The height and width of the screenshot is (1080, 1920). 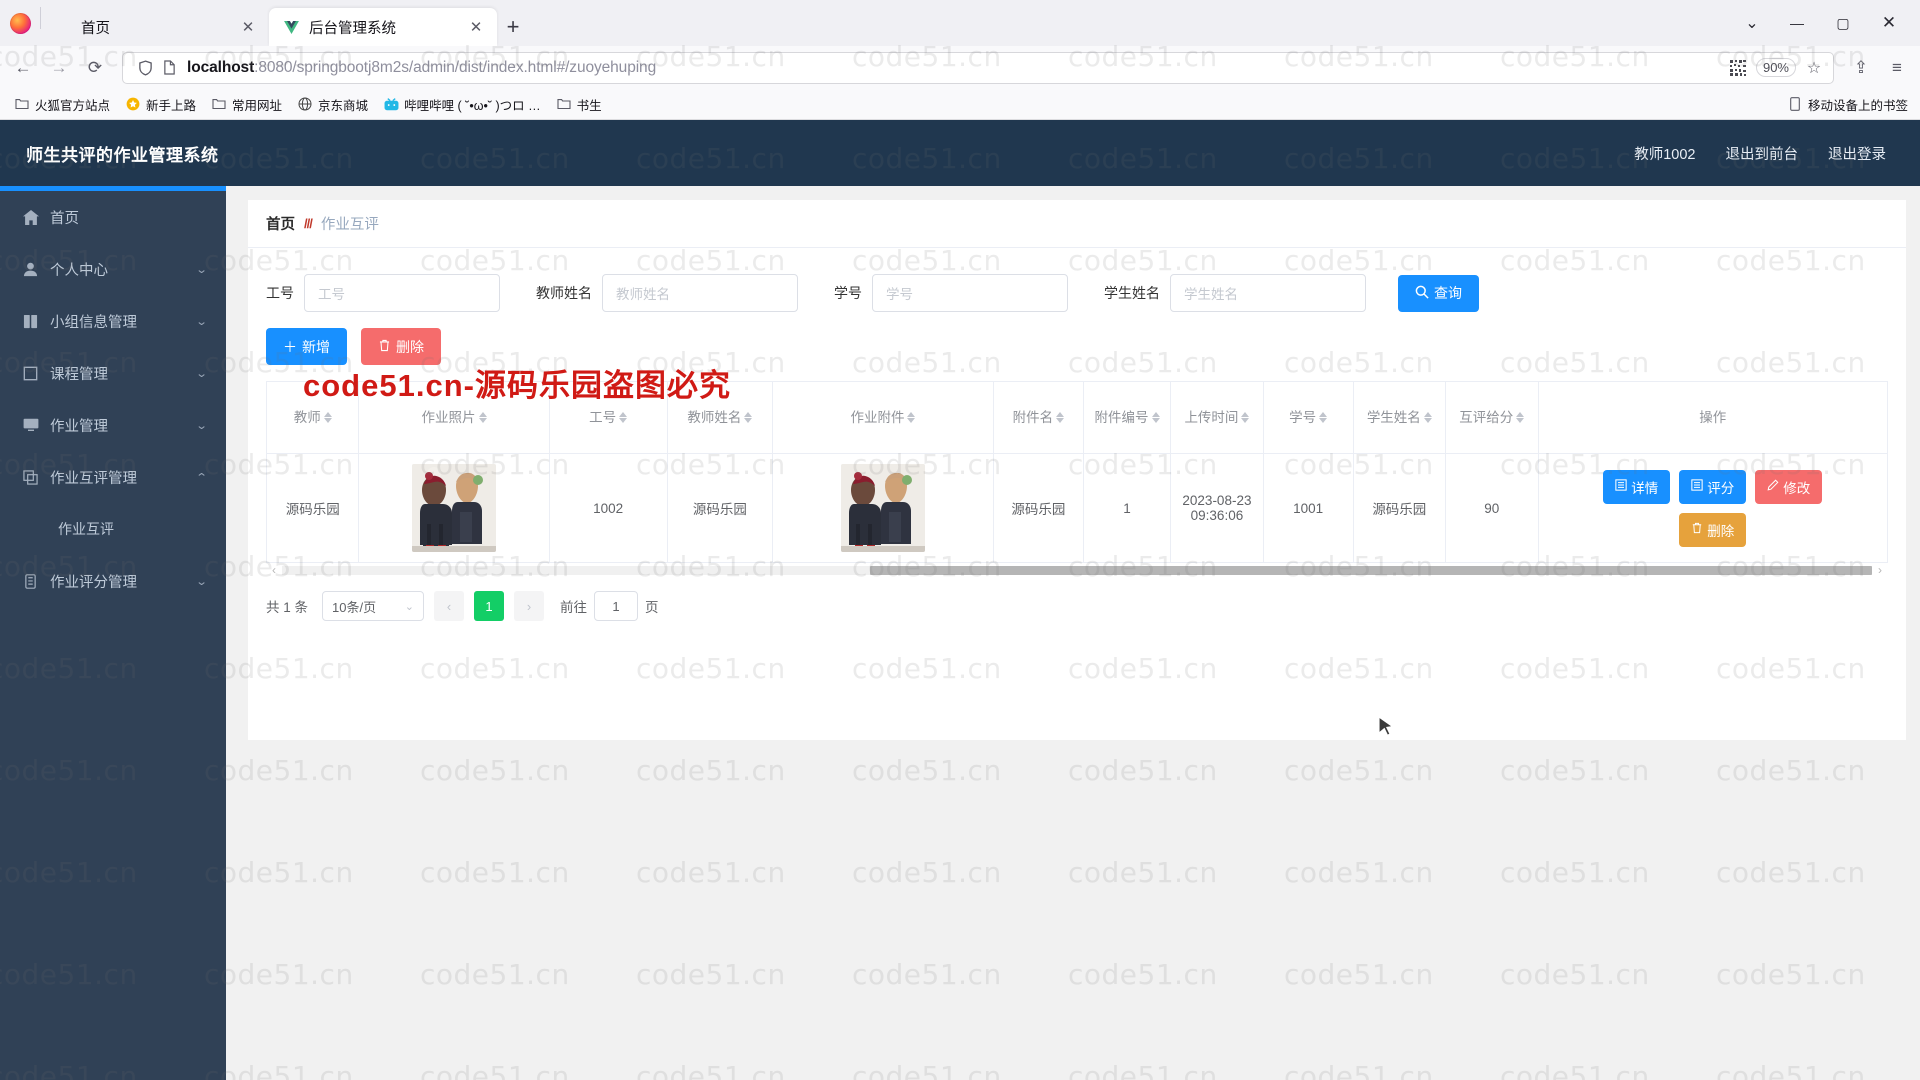 I want to click on col-header-attachment-no: 附件编号, so click(x=1127, y=417).